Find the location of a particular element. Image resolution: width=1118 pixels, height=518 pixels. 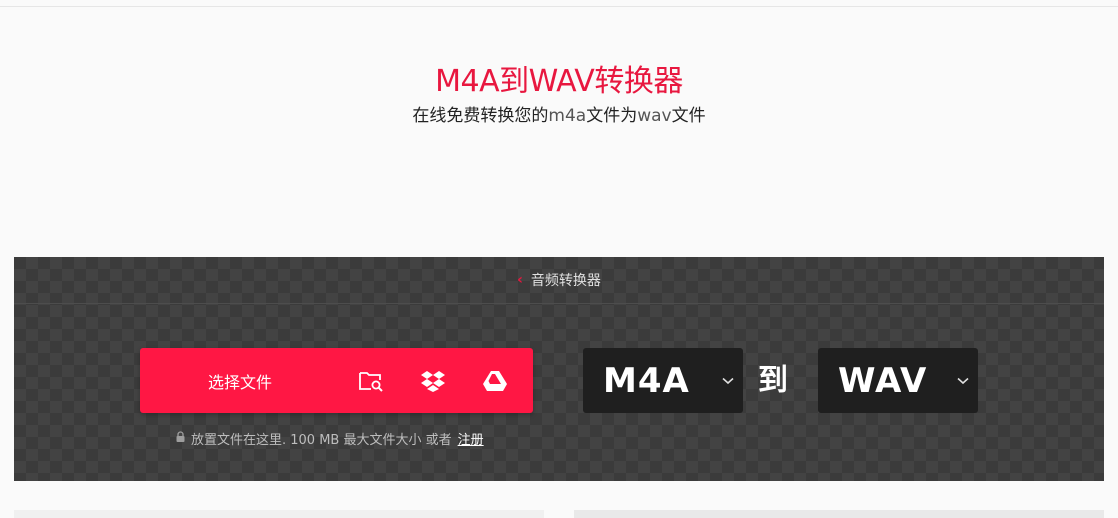

choose-file-button: 选择文件 is located at coordinates (336, 380).